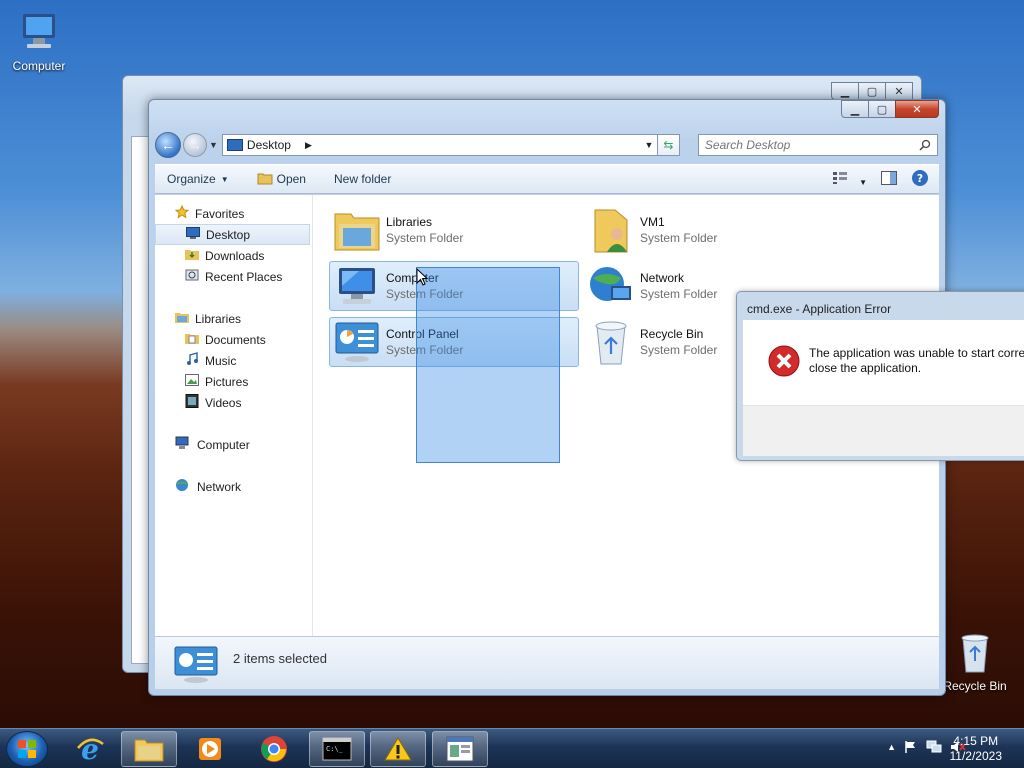 Image resolution: width=1024 pixels, height=768 pixels. I want to click on item-libraries: Libraries System Folder, so click(454, 230).